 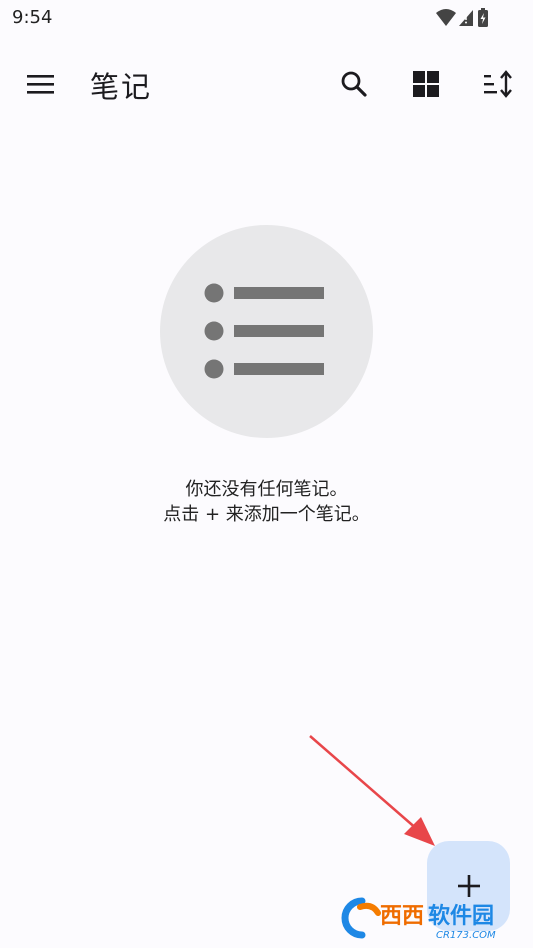 What do you see at coordinates (461, 916) in the screenshot?
I see `svg-text: 软件园` at bounding box center [461, 916].